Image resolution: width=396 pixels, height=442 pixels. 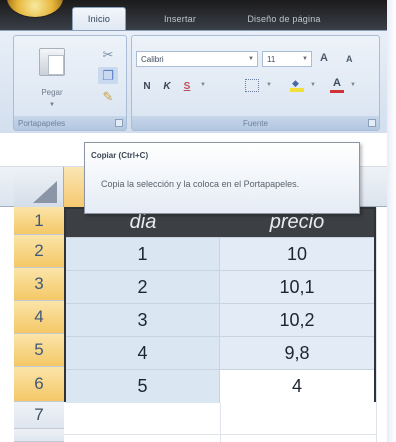 What do you see at coordinates (284, 18) in the screenshot?
I see `tab-diseno-de-pagina: Diseño de página` at bounding box center [284, 18].